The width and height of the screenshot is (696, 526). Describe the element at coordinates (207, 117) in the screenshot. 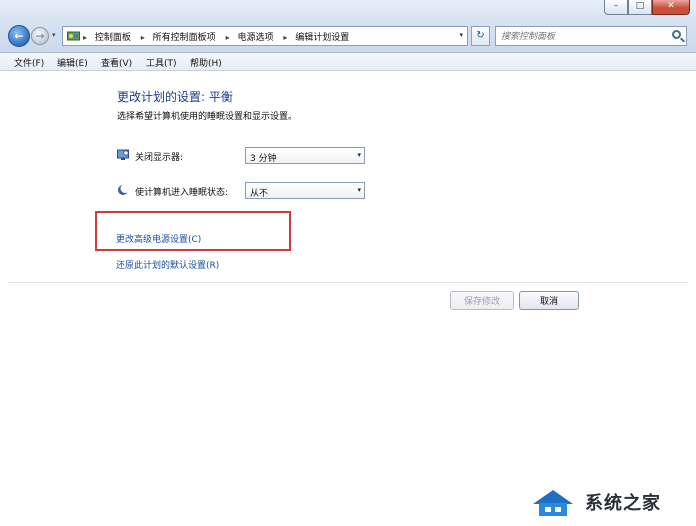

I see `page-subtitle: 选择希望计算机使用的睡眠设置和显示设置。` at that location.